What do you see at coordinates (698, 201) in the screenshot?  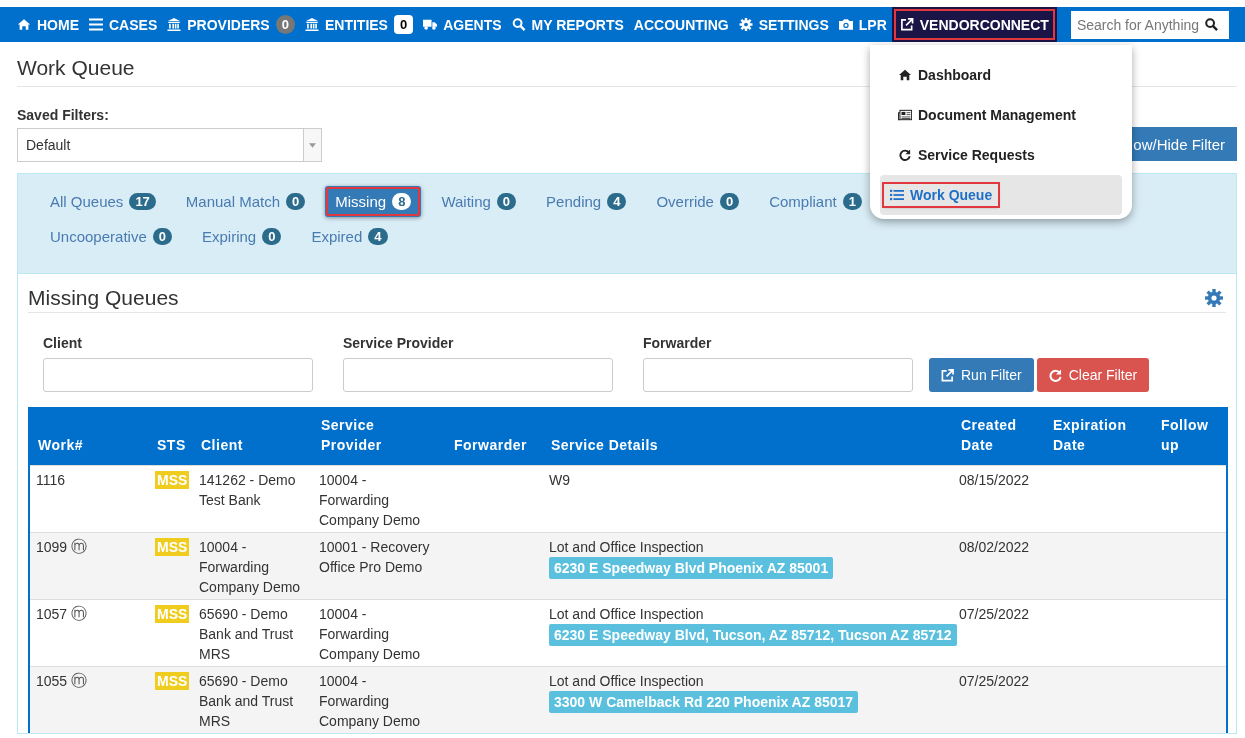 I see `queue-tab: Override 0` at bounding box center [698, 201].